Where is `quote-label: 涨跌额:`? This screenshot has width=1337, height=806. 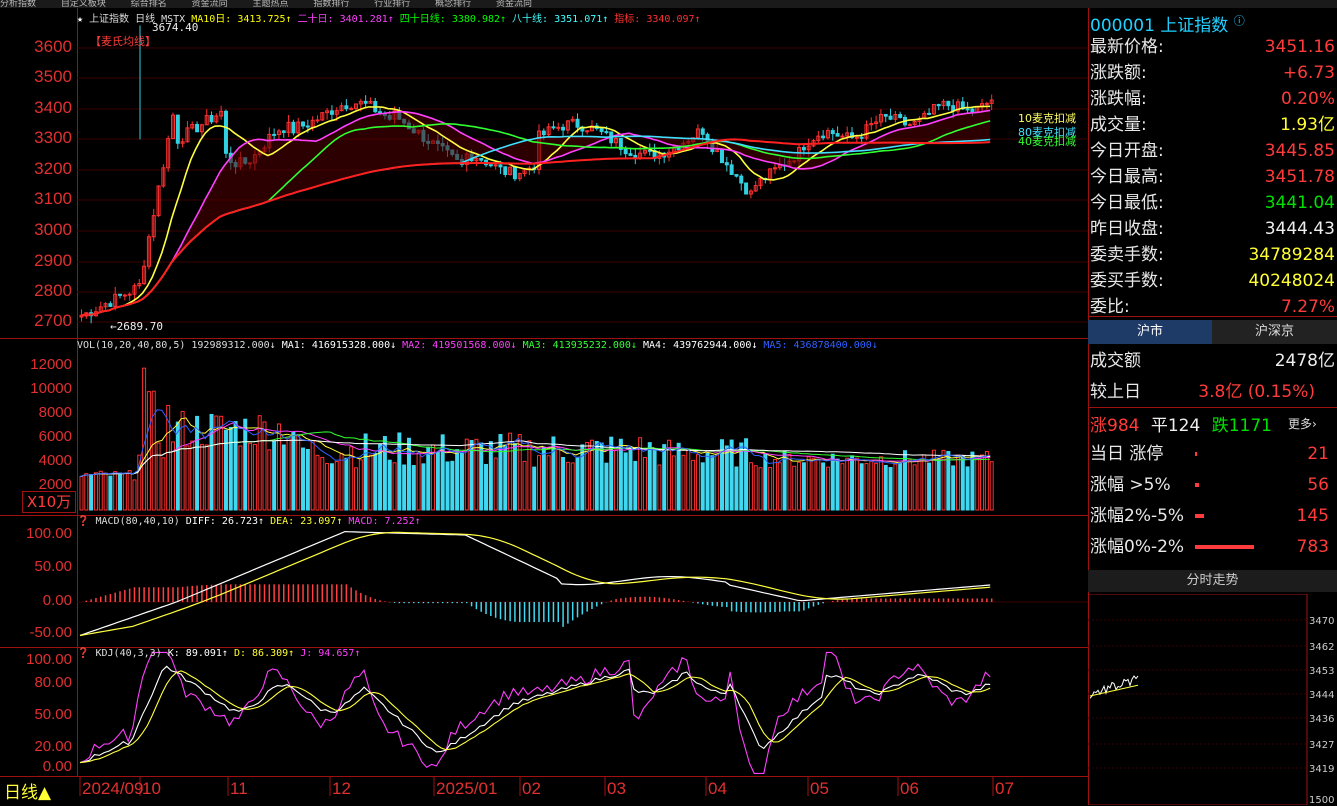
quote-label: 涨跌额: is located at coordinates (1118, 73).